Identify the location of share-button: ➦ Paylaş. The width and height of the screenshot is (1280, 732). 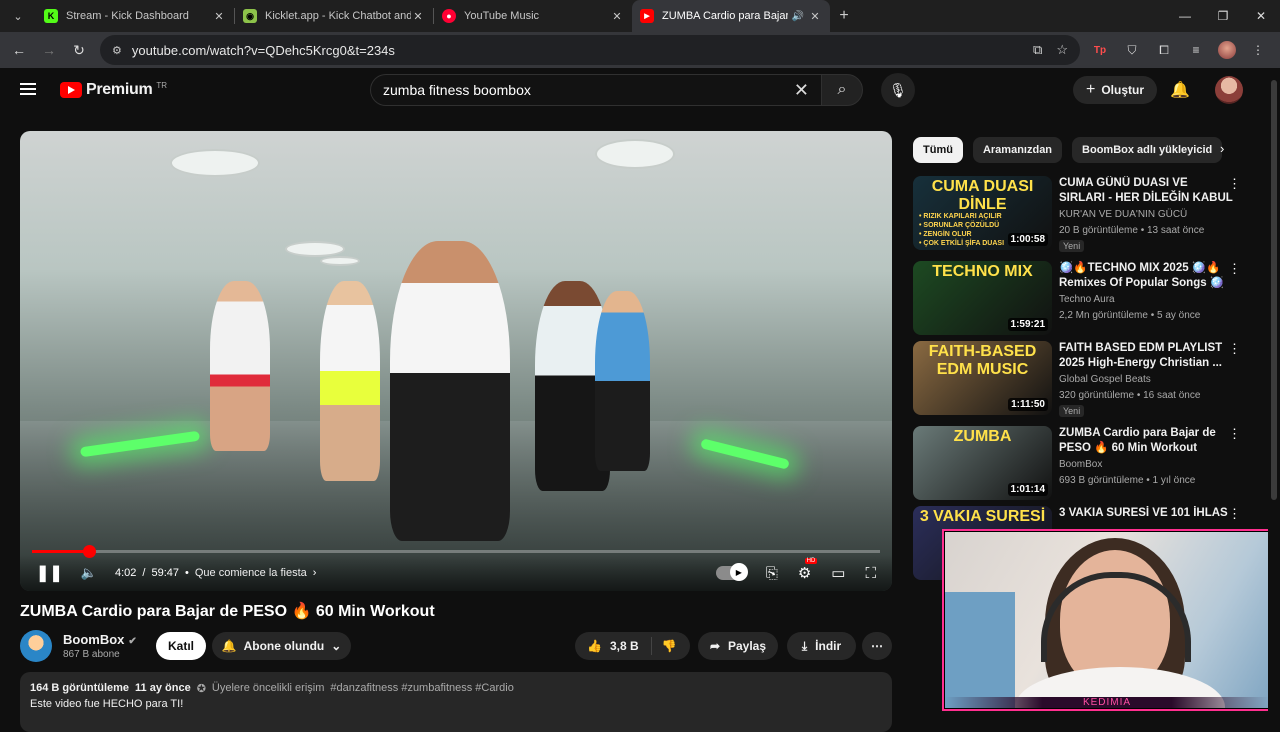
(738, 646).